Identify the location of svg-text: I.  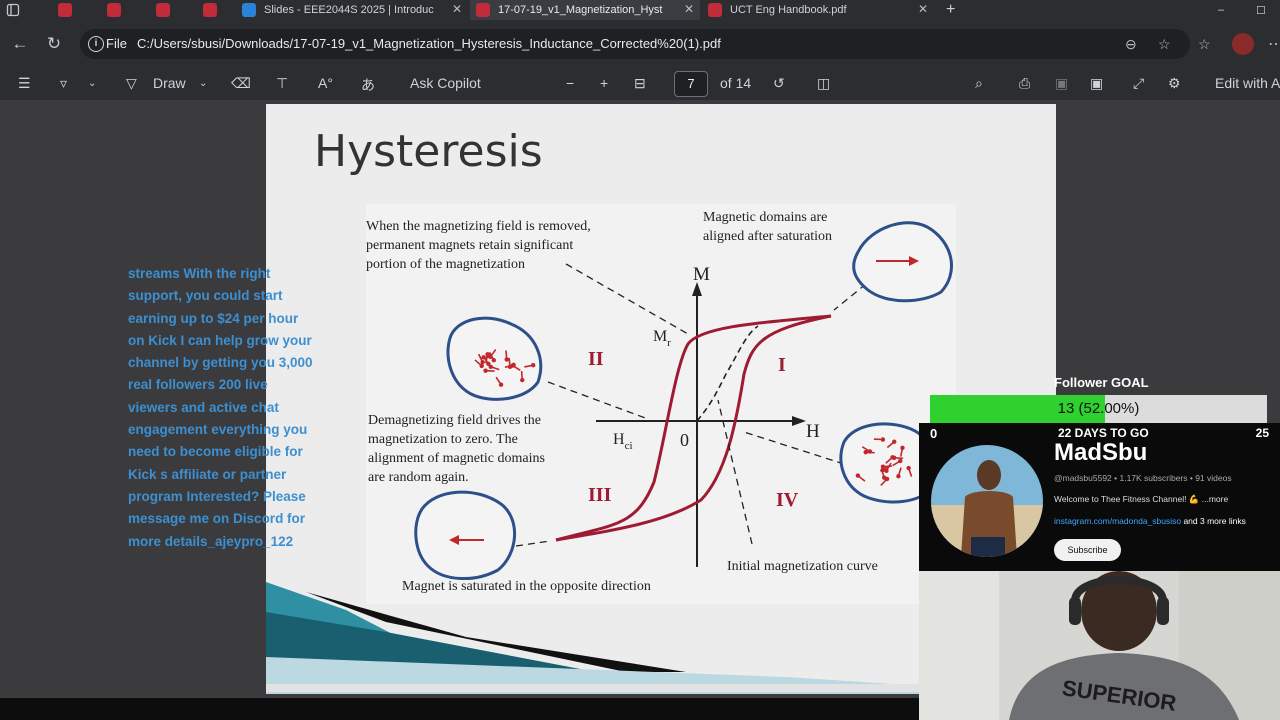
(782, 365).